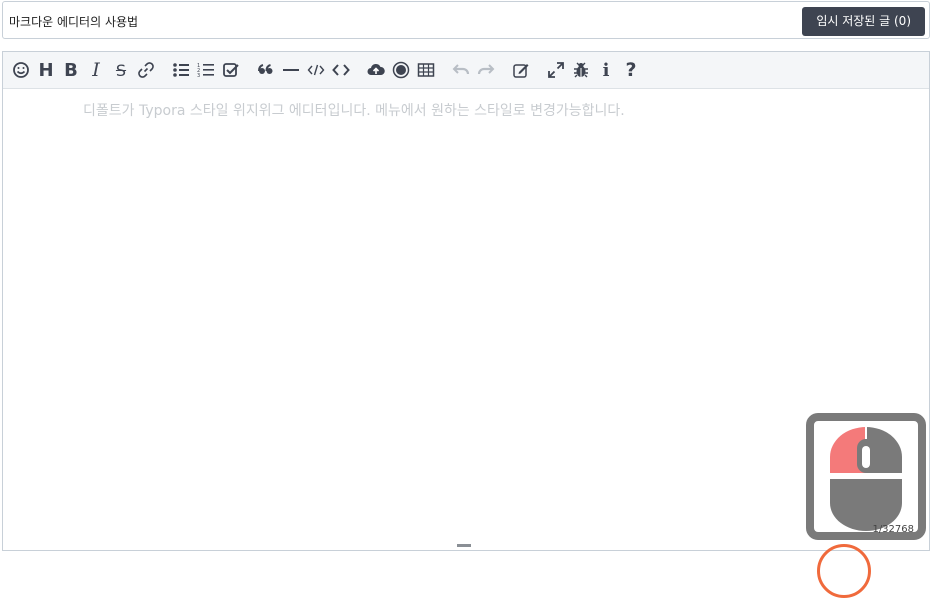  Describe the element at coordinates (863, 21) in the screenshot. I see `draft-posts-button: 임시 저장된 글 (0)` at that location.